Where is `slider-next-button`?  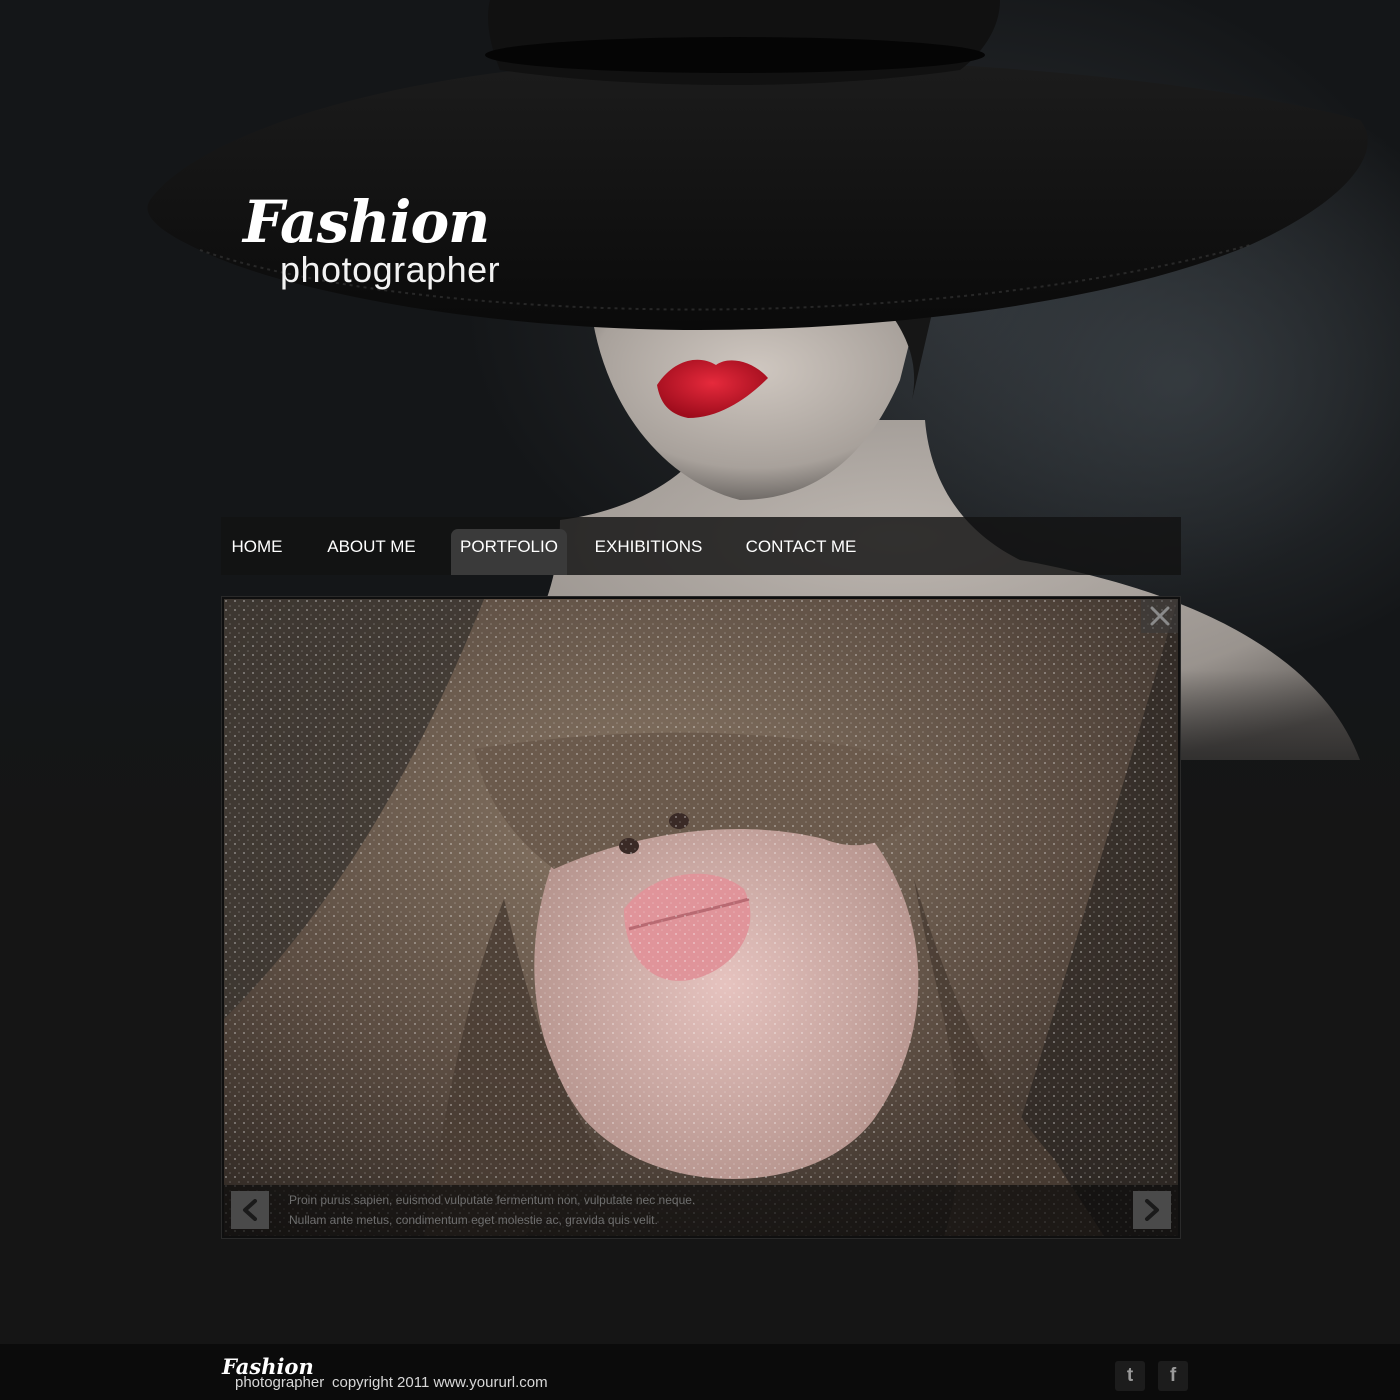
slider-next-button is located at coordinates (1152, 1210).